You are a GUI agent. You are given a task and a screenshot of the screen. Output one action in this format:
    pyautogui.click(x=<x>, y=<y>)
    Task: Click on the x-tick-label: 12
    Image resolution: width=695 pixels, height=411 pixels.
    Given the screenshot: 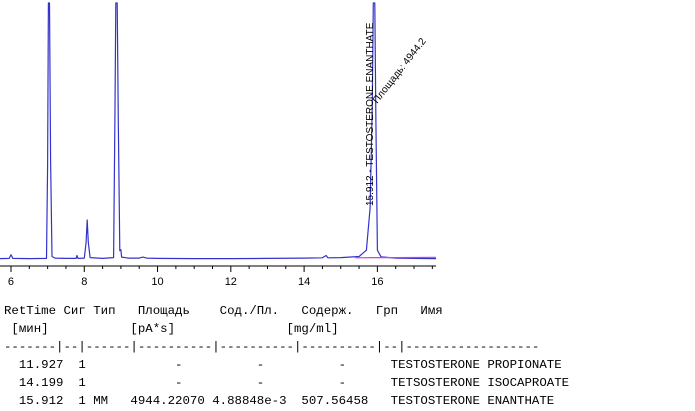 What is the action you would take?
    pyautogui.click(x=231, y=282)
    